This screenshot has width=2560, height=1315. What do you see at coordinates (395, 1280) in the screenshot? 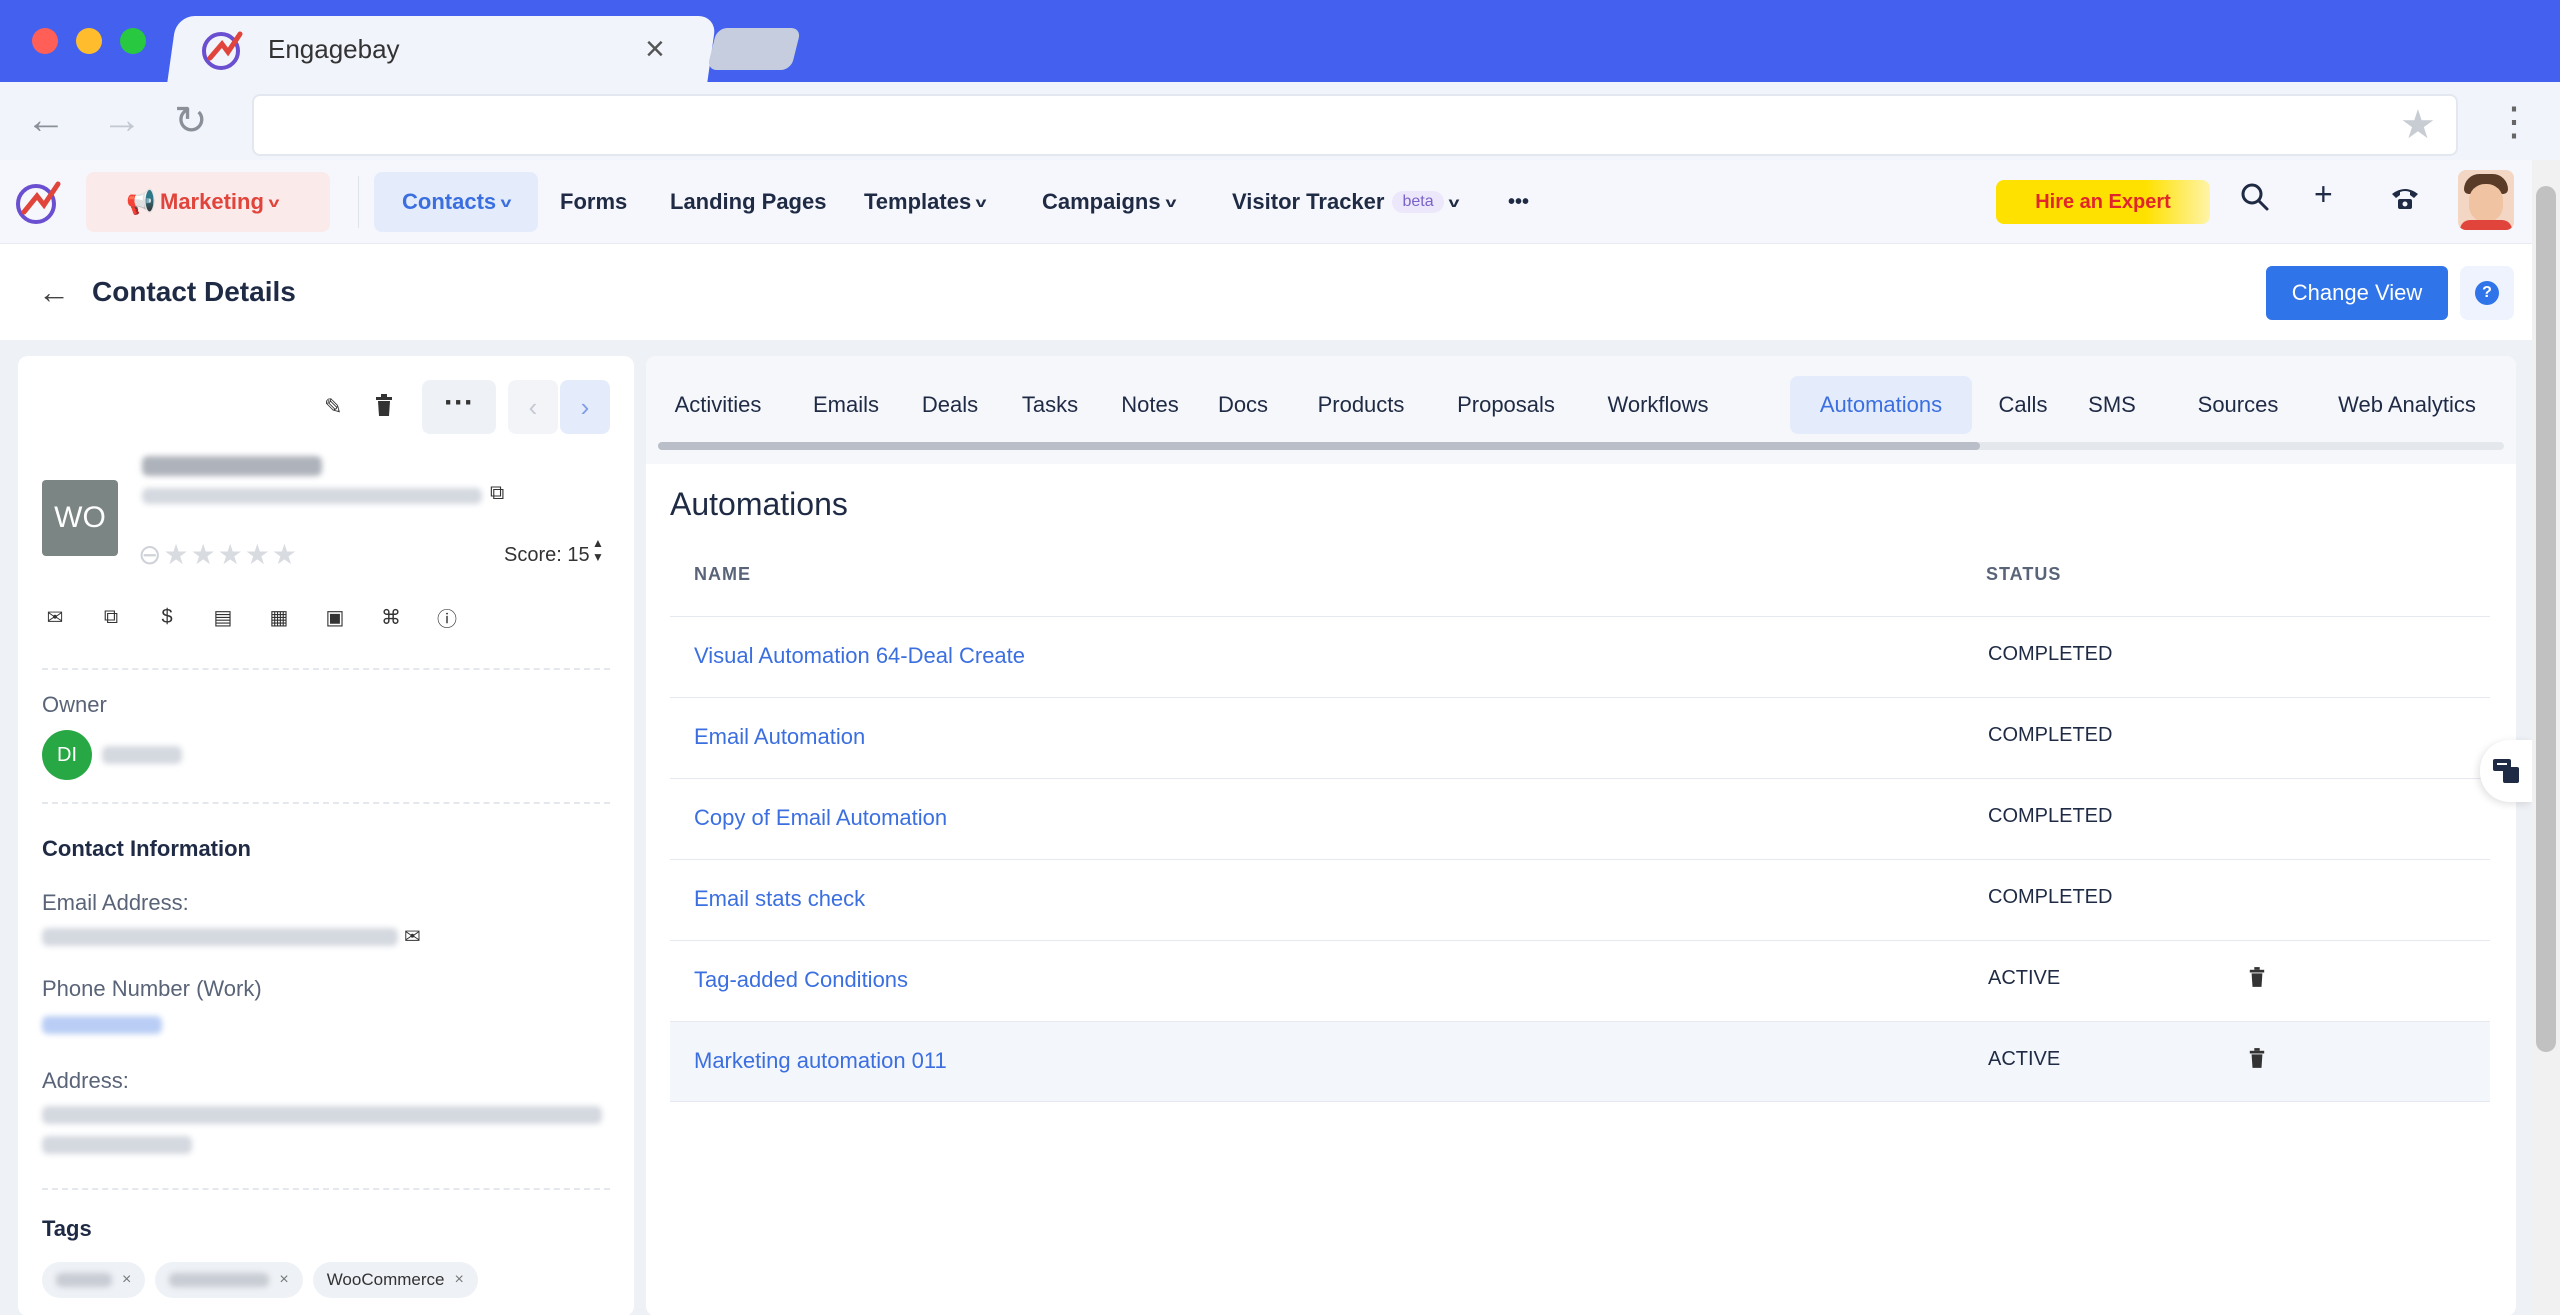
I see `tag-chip: WooCommerce ×` at bounding box center [395, 1280].